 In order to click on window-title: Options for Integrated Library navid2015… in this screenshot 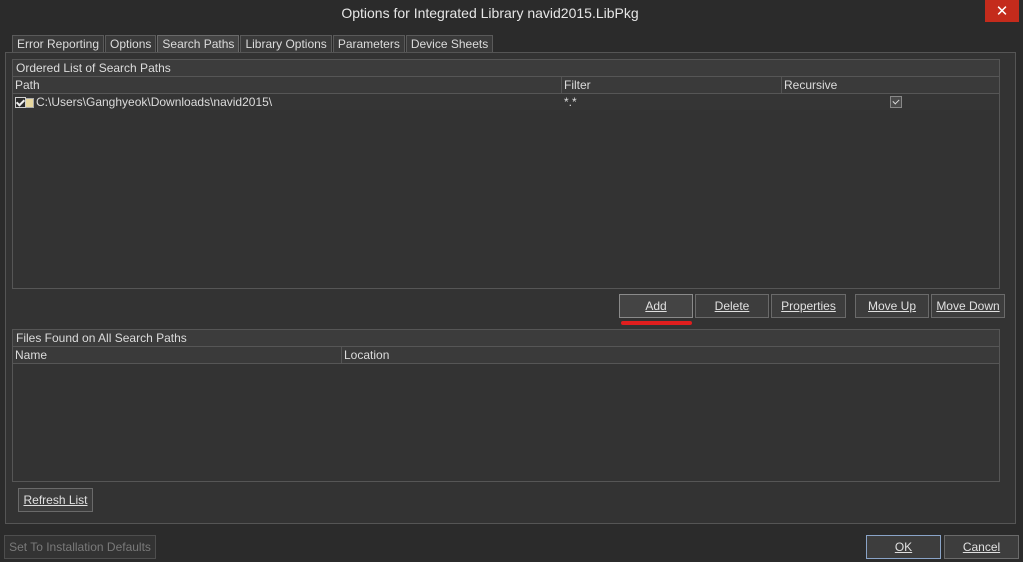, I will do `click(490, 13)`.